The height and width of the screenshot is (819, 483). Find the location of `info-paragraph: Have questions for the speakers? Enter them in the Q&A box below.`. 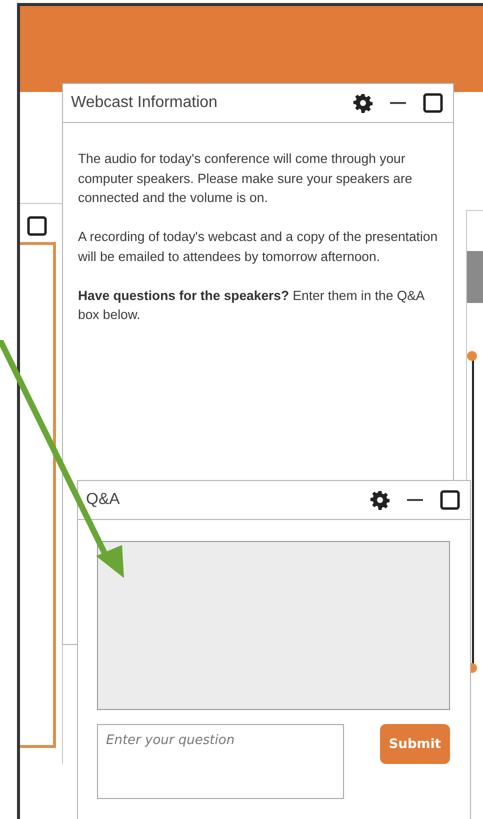

info-paragraph: Have questions for the speakers? Enter them in the Q&A box below. is located at coordinates (252, 305).